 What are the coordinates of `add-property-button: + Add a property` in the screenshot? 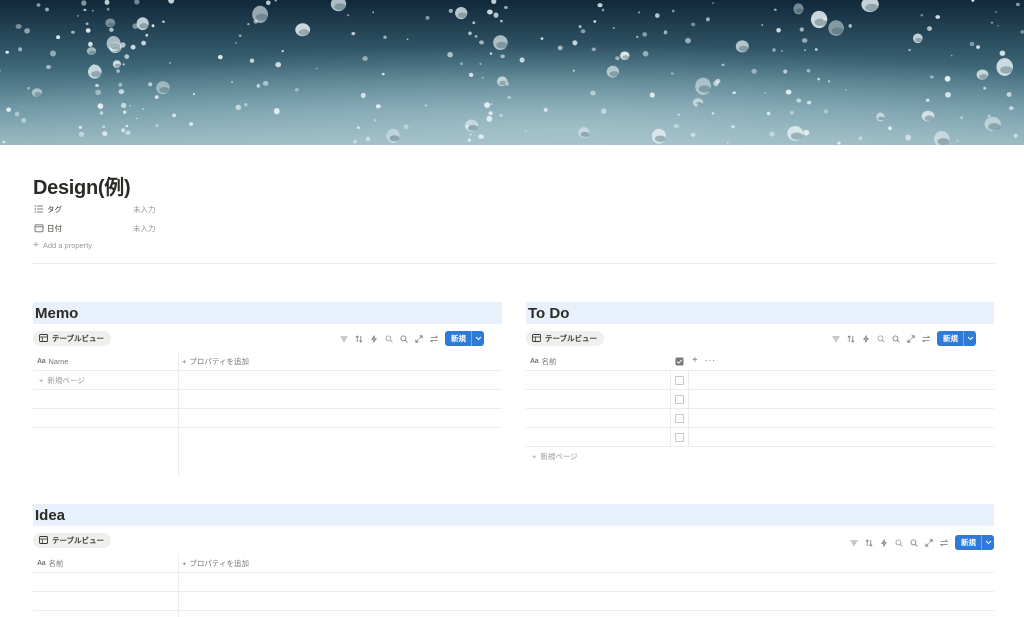 It's located at (62, 245).